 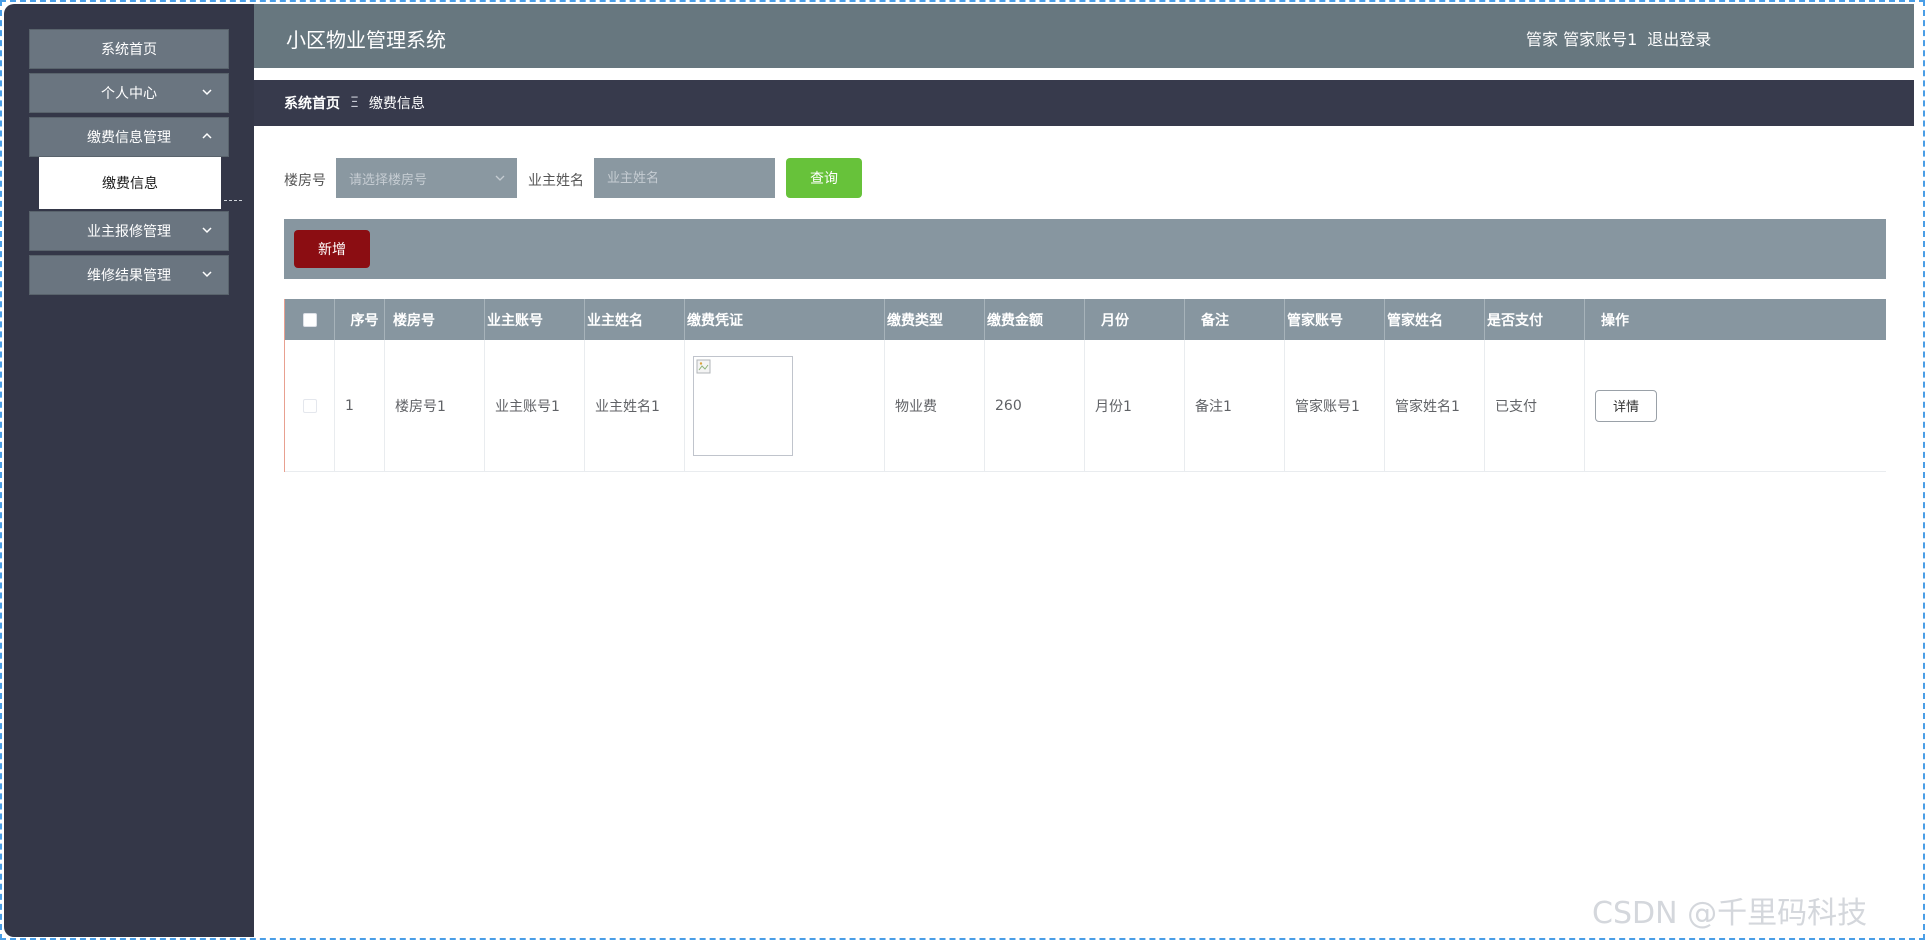 What do you see at coordinates (1035, 405) in the screenshot?
I see `cell-amount: 260` at bounding box center [1035, 405].